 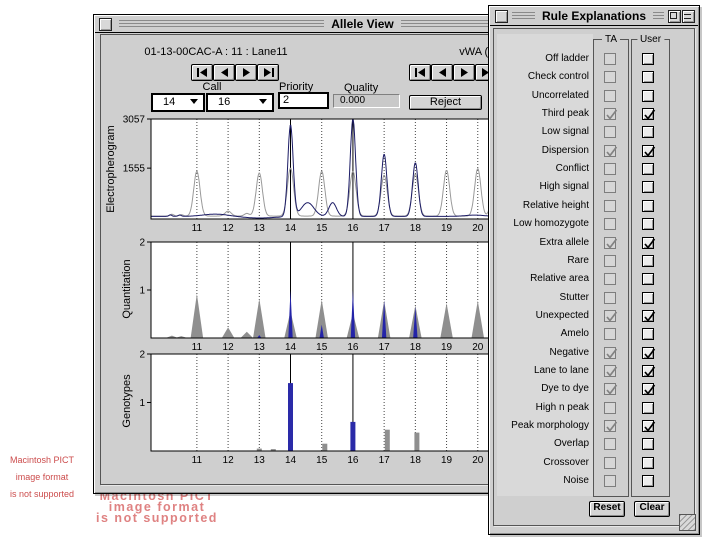 I want to click on x-tick-label: 16, so click(x=353, y=228).